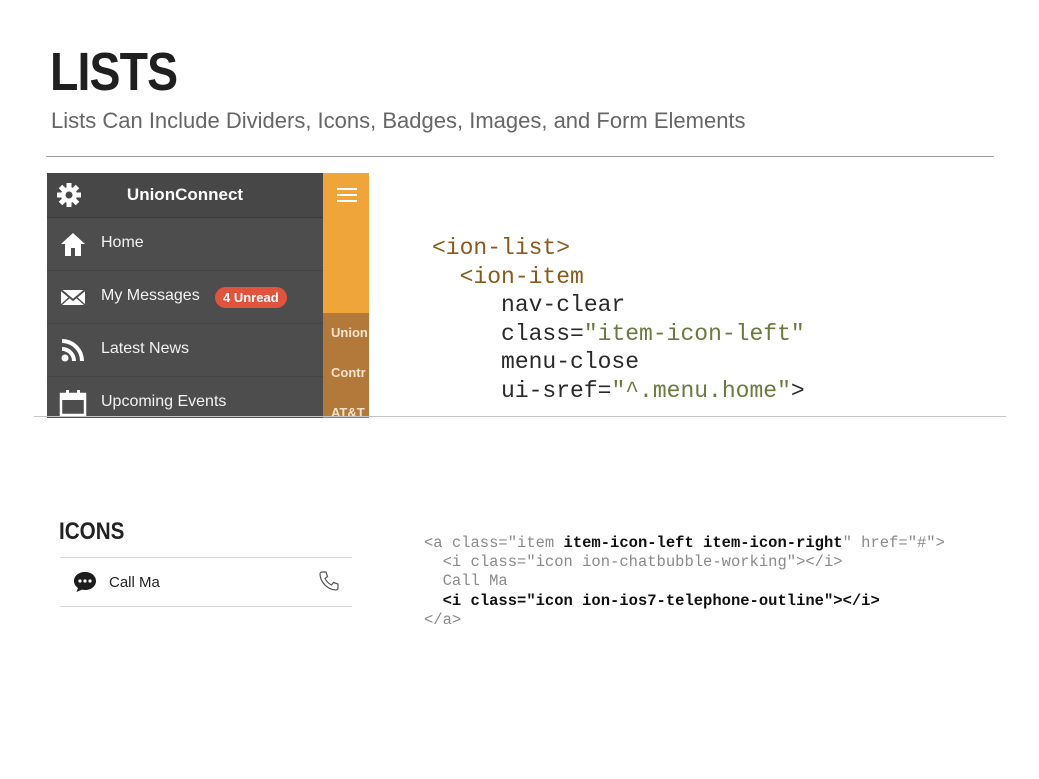 The image size is (1039, 779). Describe the element at coordinates (501, 248) in the screenshot. I see `code-token: <ion-list>` at that location.